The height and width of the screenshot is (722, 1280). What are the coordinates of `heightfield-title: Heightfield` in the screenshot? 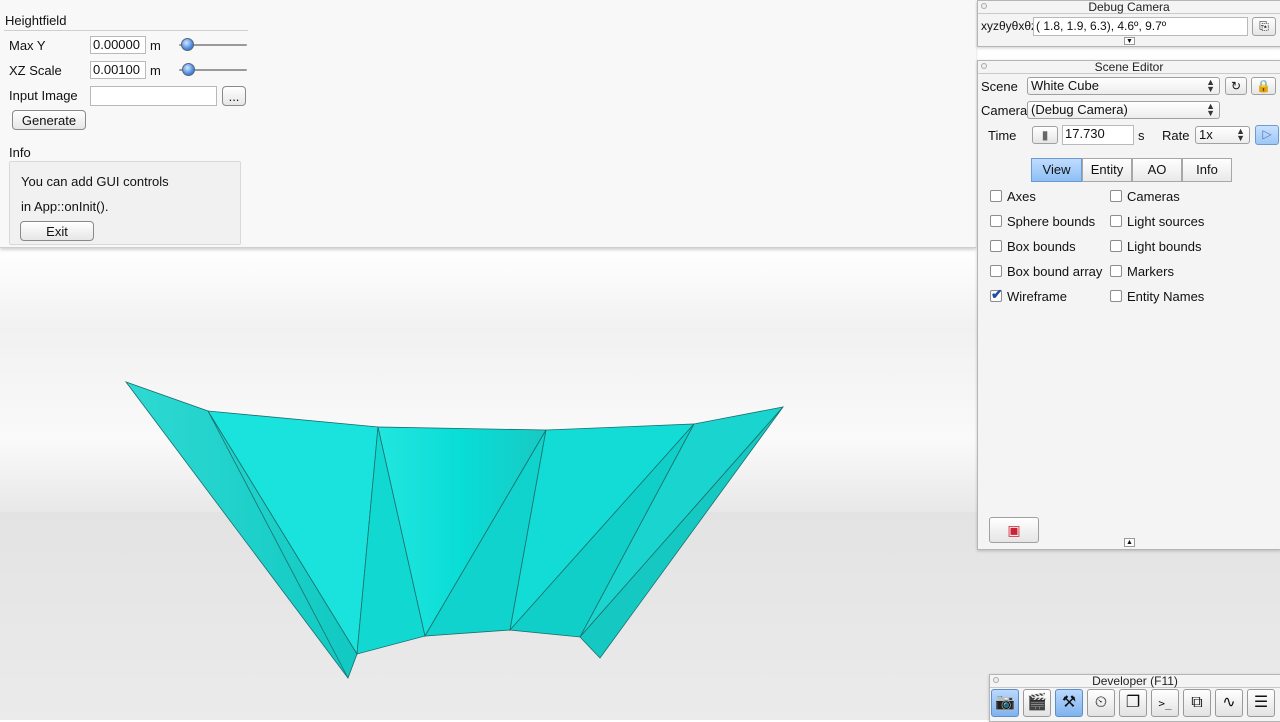 It's located at (36, 20).